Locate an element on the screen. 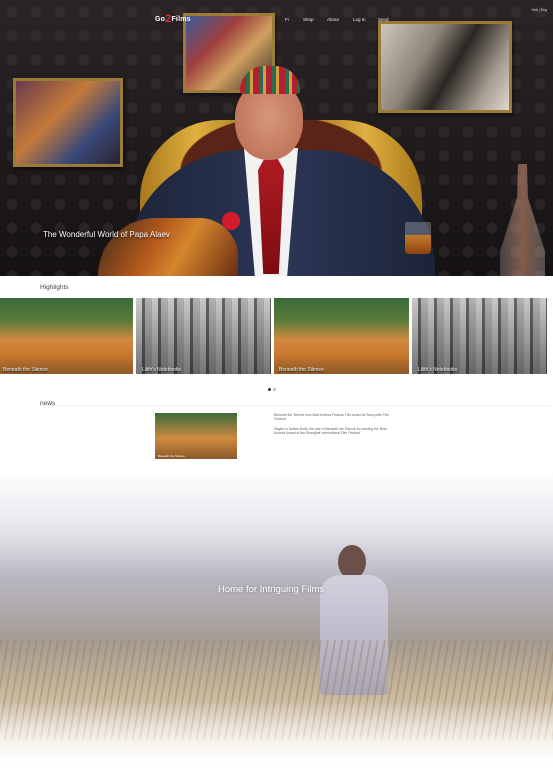  logo-suffix: Films is located at coordinates (181, 19).